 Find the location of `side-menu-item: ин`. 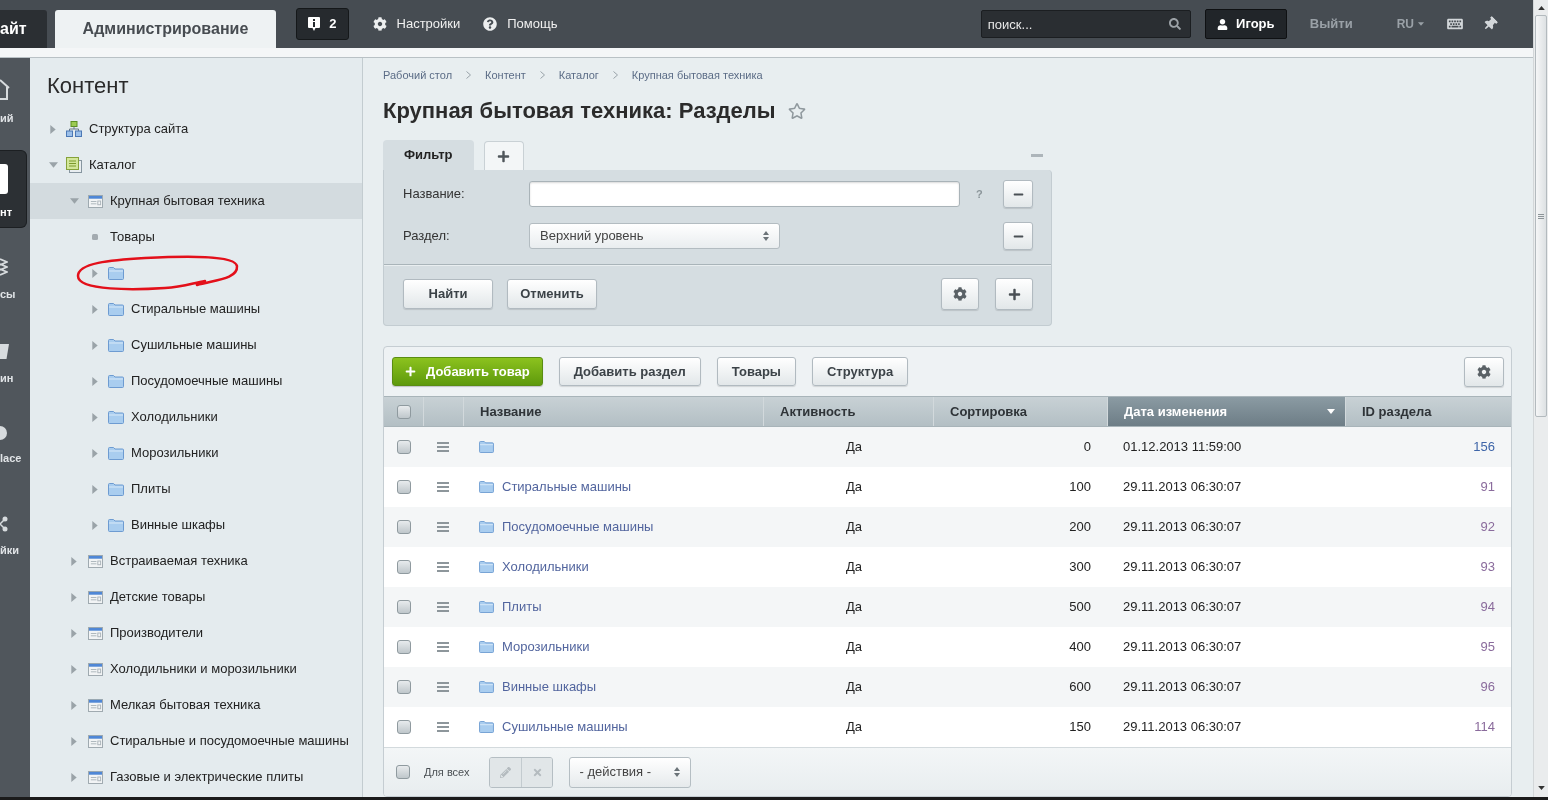

side-menu-item: ин is located at coordinates (15, 354).